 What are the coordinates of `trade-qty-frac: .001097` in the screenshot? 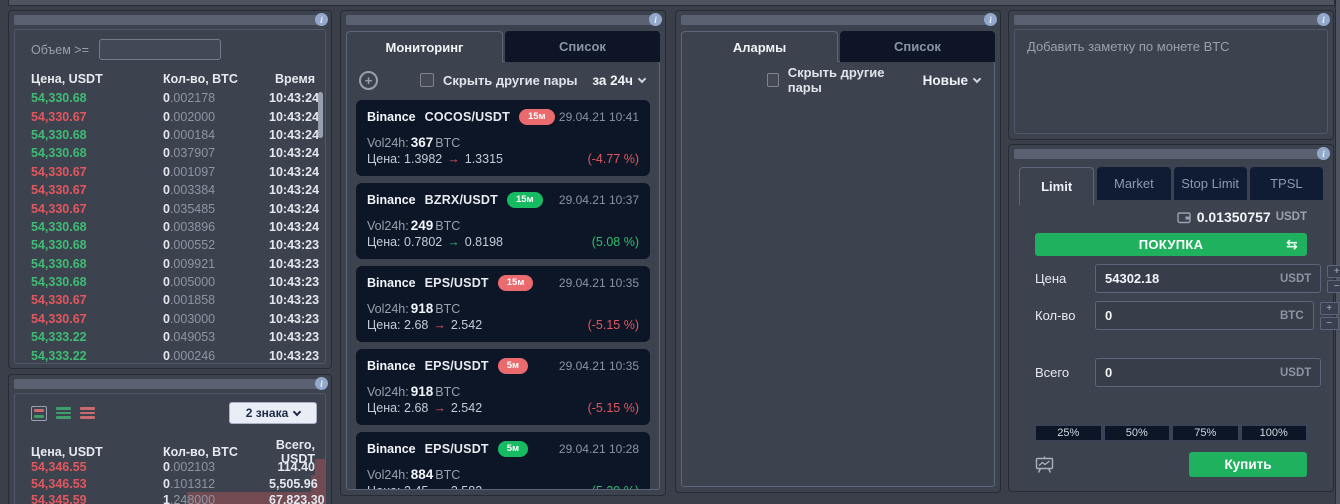 It's located at (192, 171).